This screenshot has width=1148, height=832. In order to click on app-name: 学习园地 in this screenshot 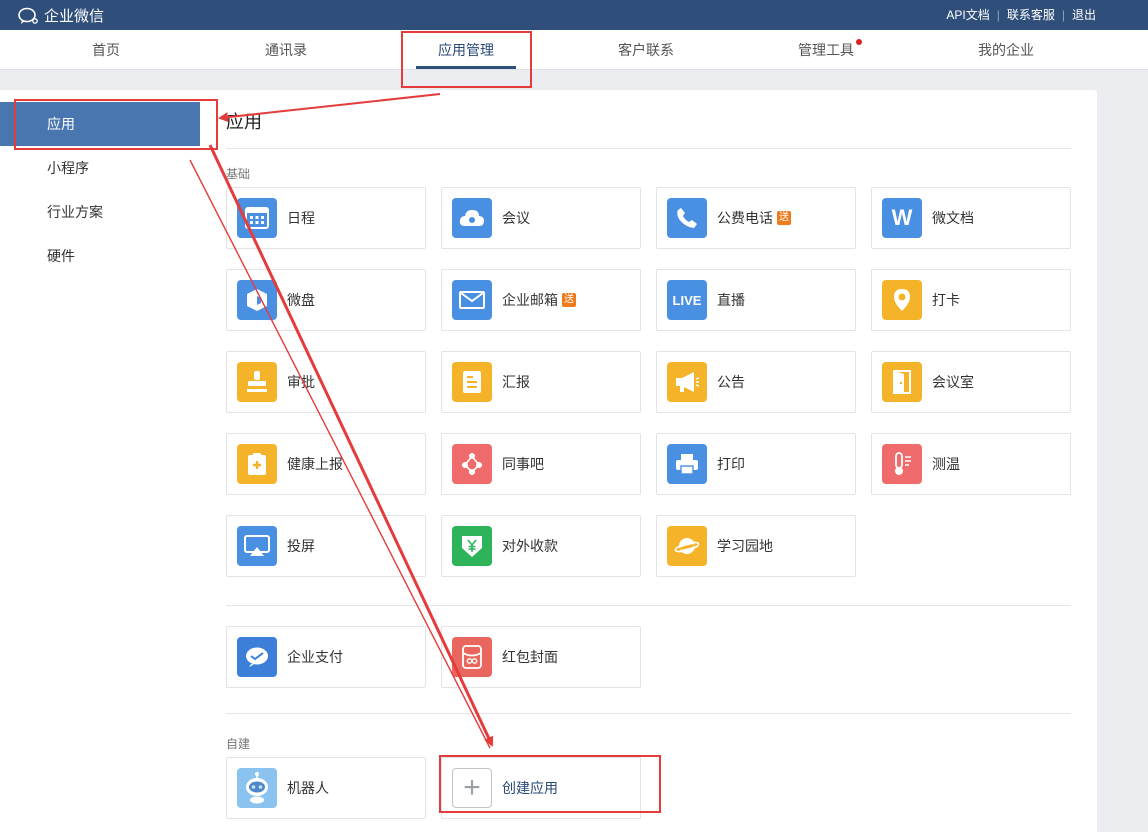, I will do `click(745, 546)`.